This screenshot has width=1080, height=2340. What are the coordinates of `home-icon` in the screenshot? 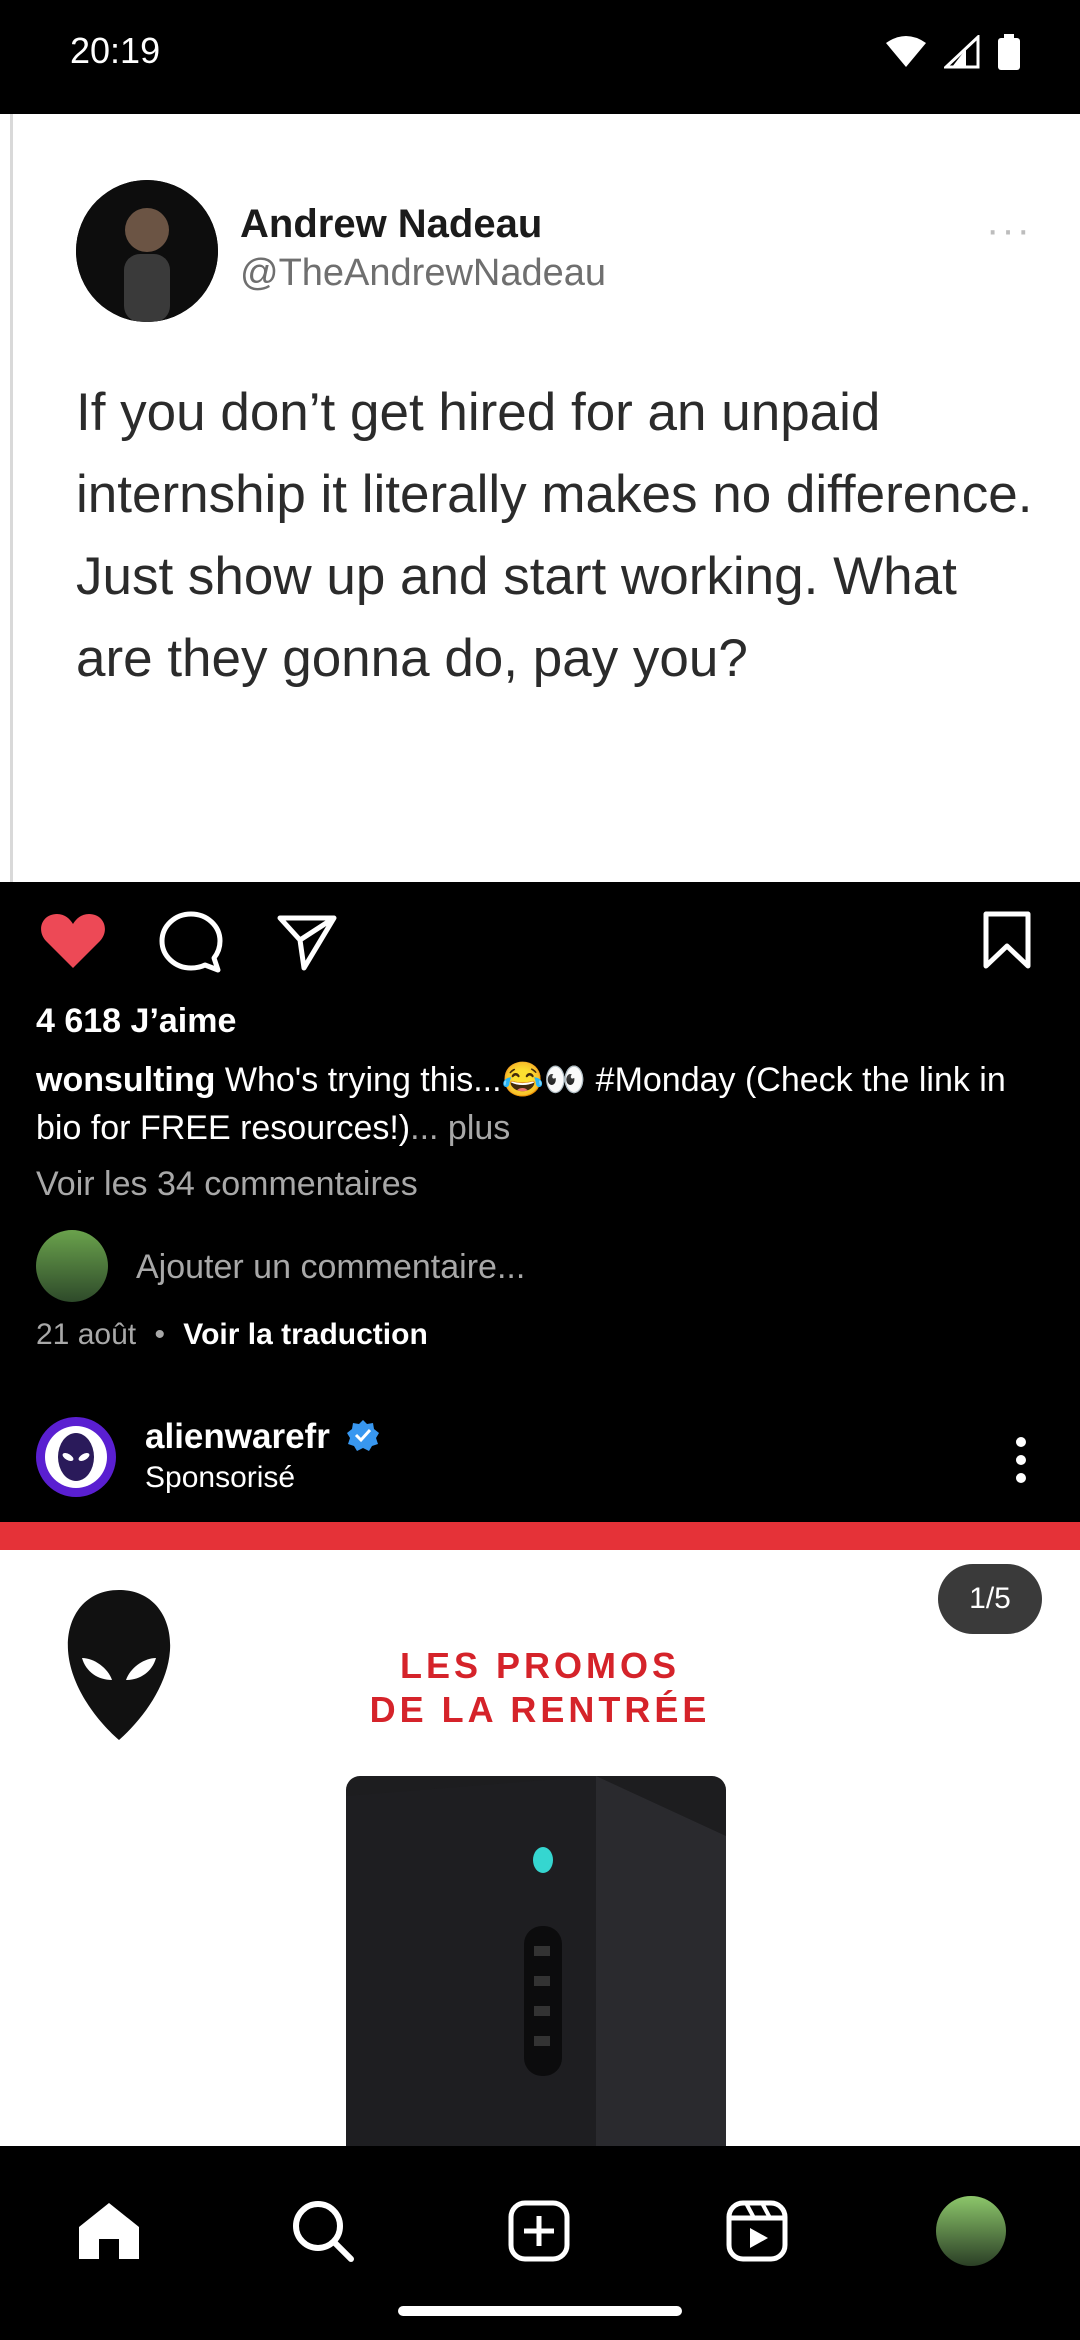 It's located at (109, 2231).